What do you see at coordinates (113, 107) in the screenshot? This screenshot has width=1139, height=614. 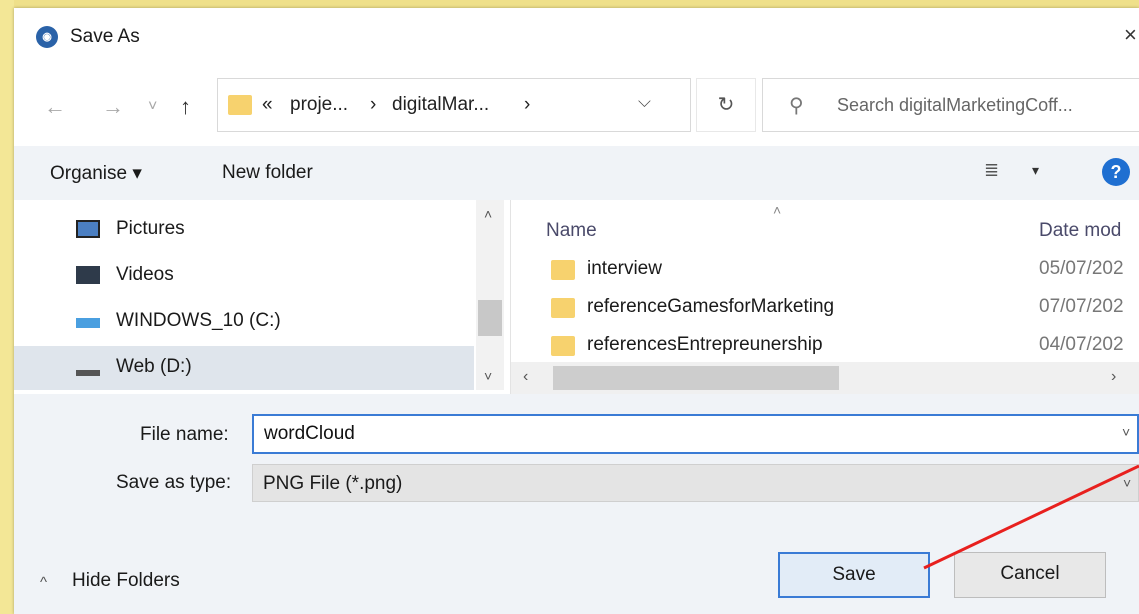 I see `forward-icon: →` at bounding box center [113, 107].